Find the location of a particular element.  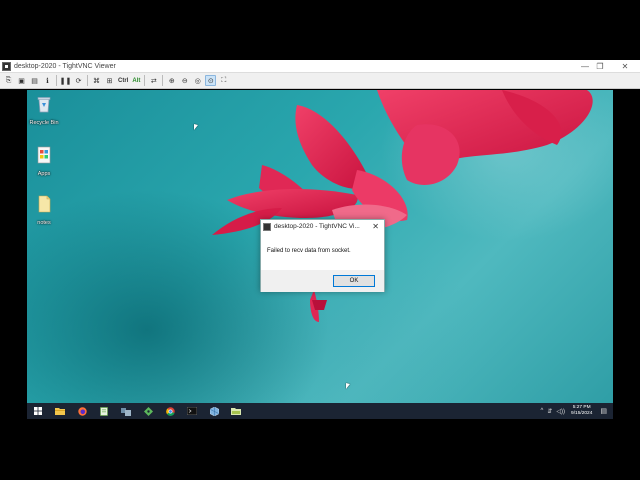

dialog-titlebar: desktop-2020 - TightVNC Vi... ✕ is located at coordinates (322, 226).